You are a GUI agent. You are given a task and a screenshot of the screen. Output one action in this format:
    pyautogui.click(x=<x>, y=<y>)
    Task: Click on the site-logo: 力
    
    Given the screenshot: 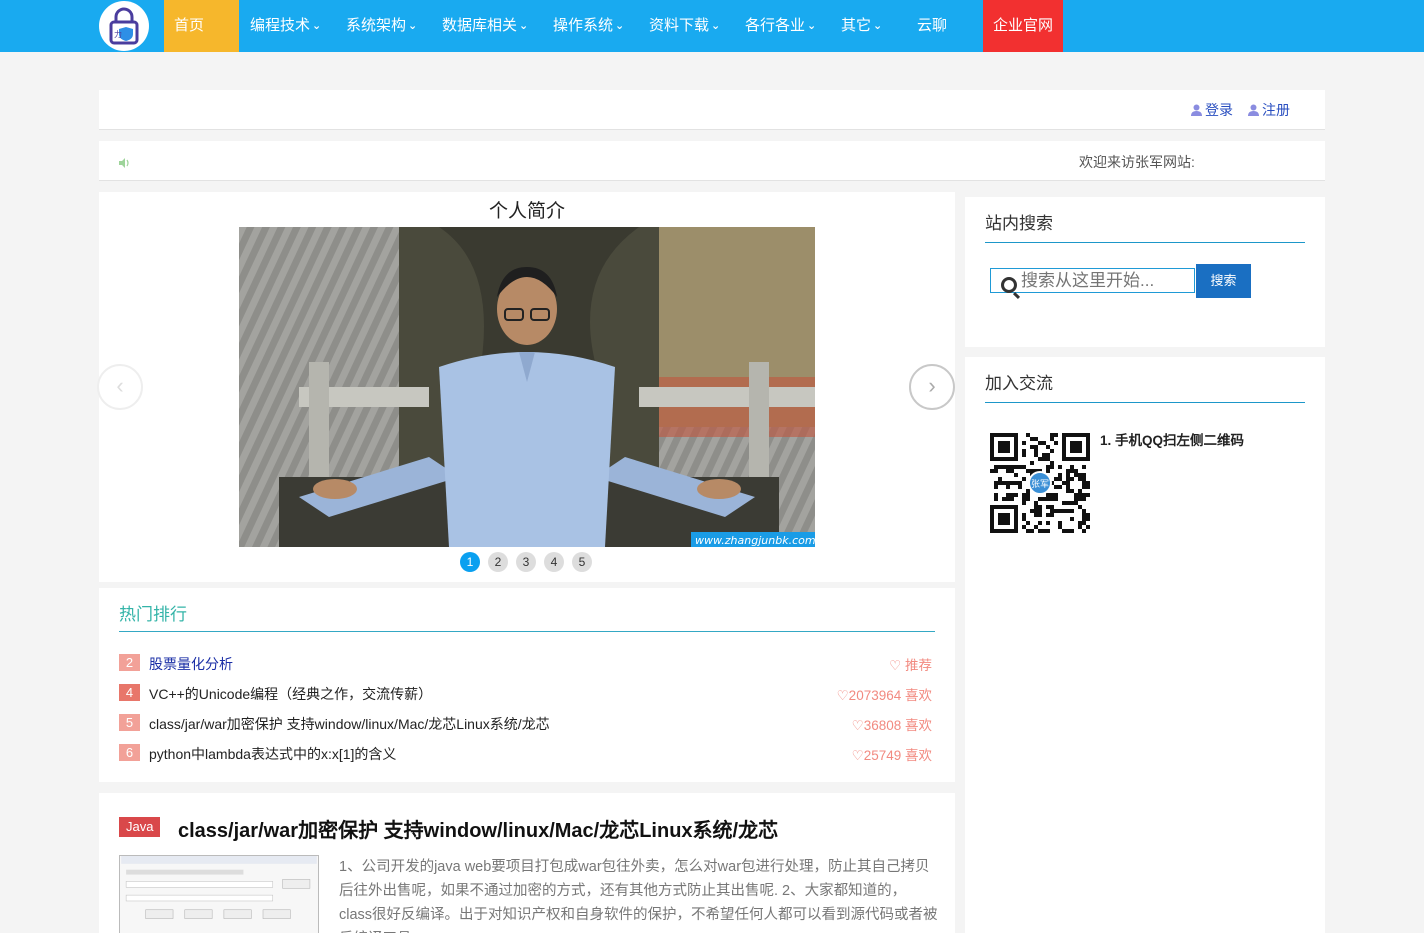 What is the action you would take?
    pyautogui.click(x=124, y=26)
    